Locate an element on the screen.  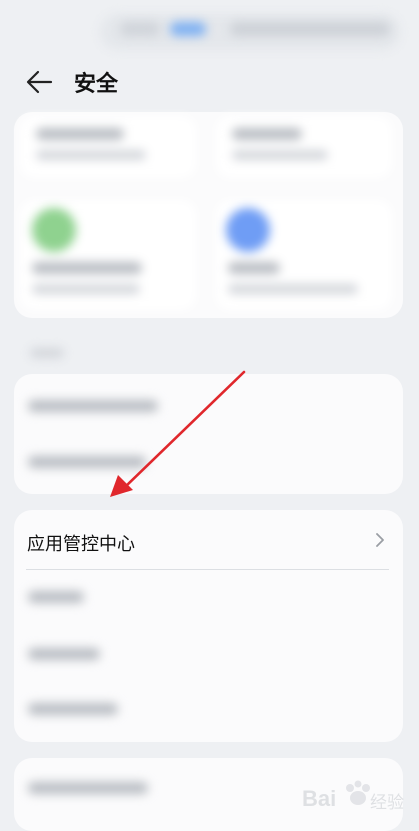
chevron-right-icon is located at coordinates (380, 540).